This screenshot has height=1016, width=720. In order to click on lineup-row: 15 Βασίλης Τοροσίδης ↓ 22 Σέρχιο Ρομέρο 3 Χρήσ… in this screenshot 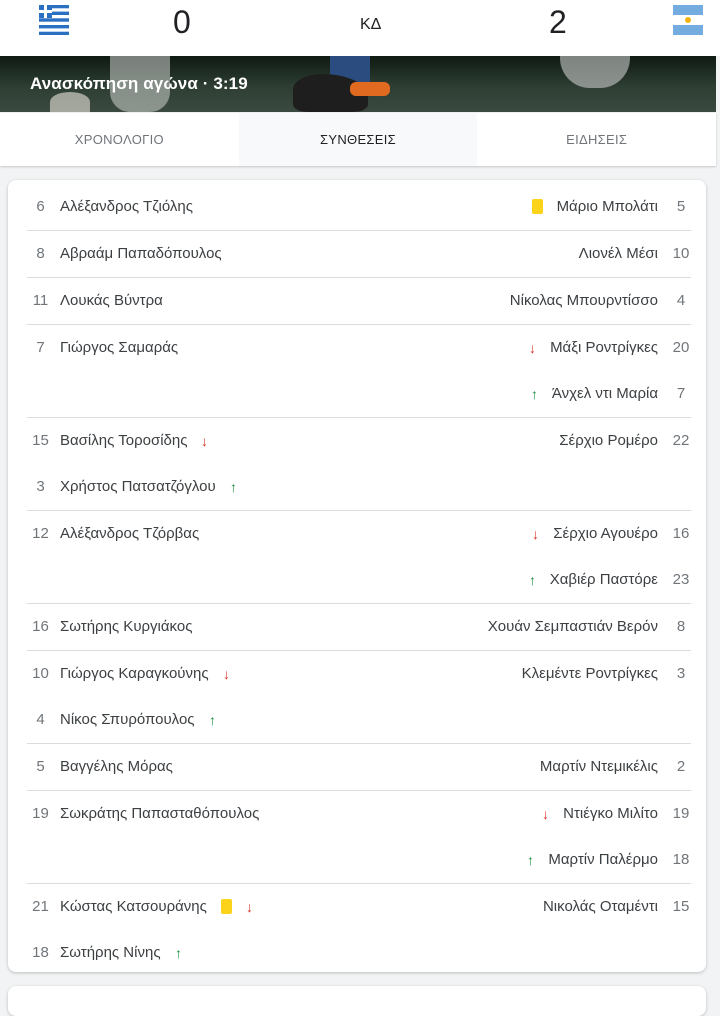, I will do `click(359, 464)`.